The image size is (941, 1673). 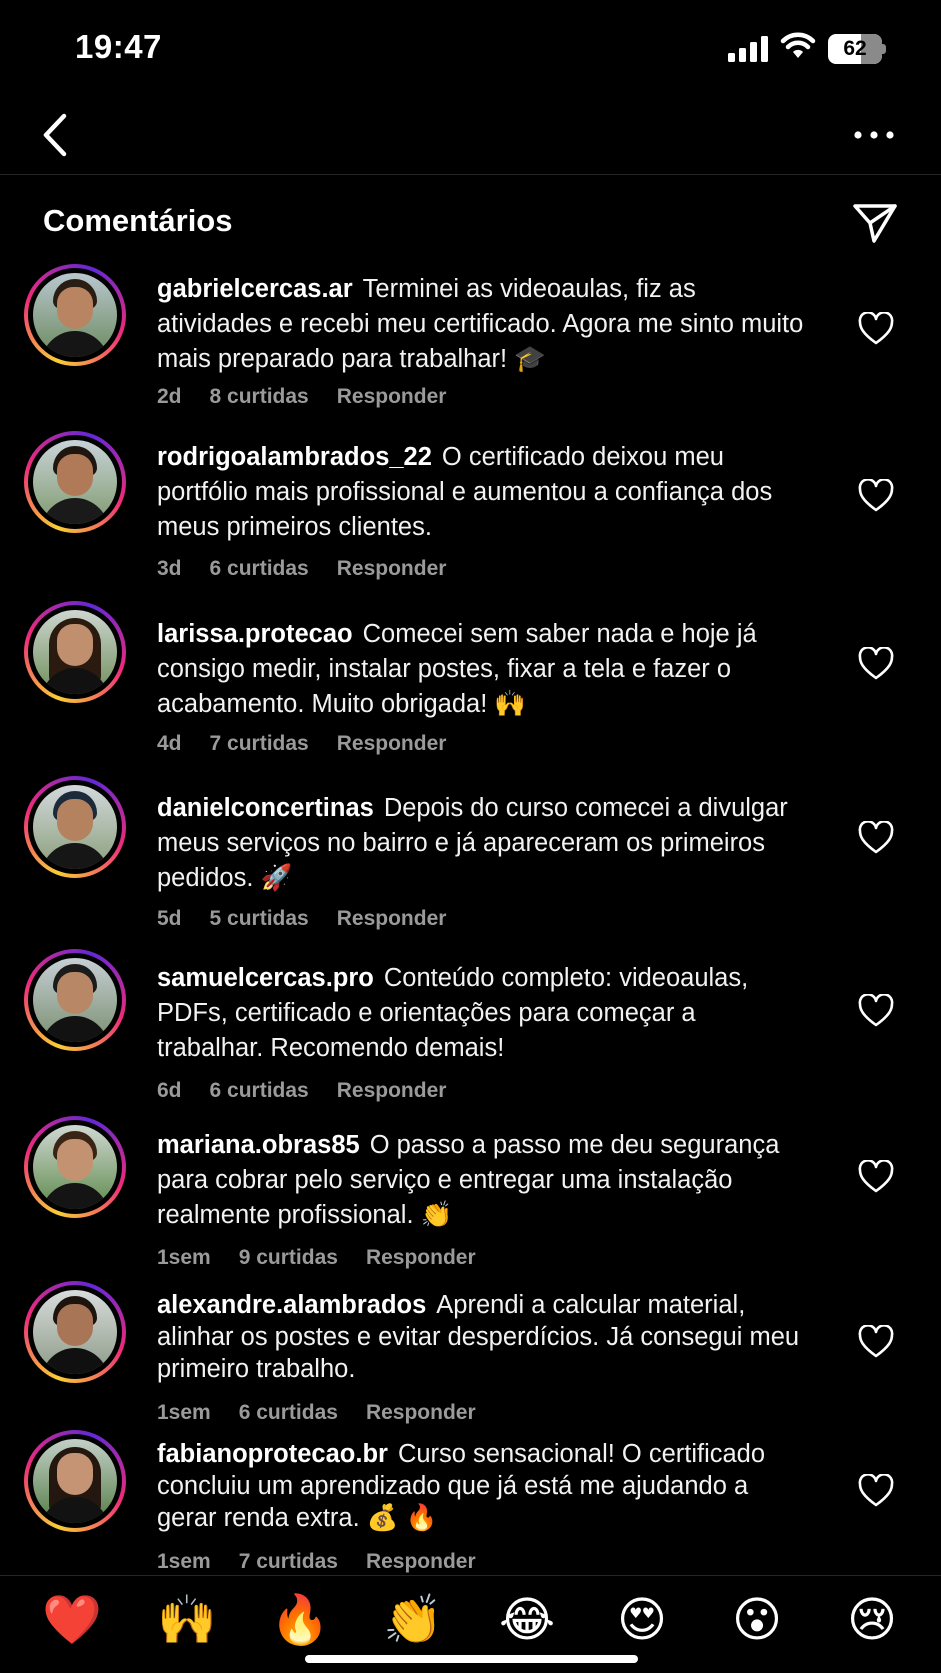 I want to click on reaction-laughing-emoji: 😂, so click(x=527, y=1620).